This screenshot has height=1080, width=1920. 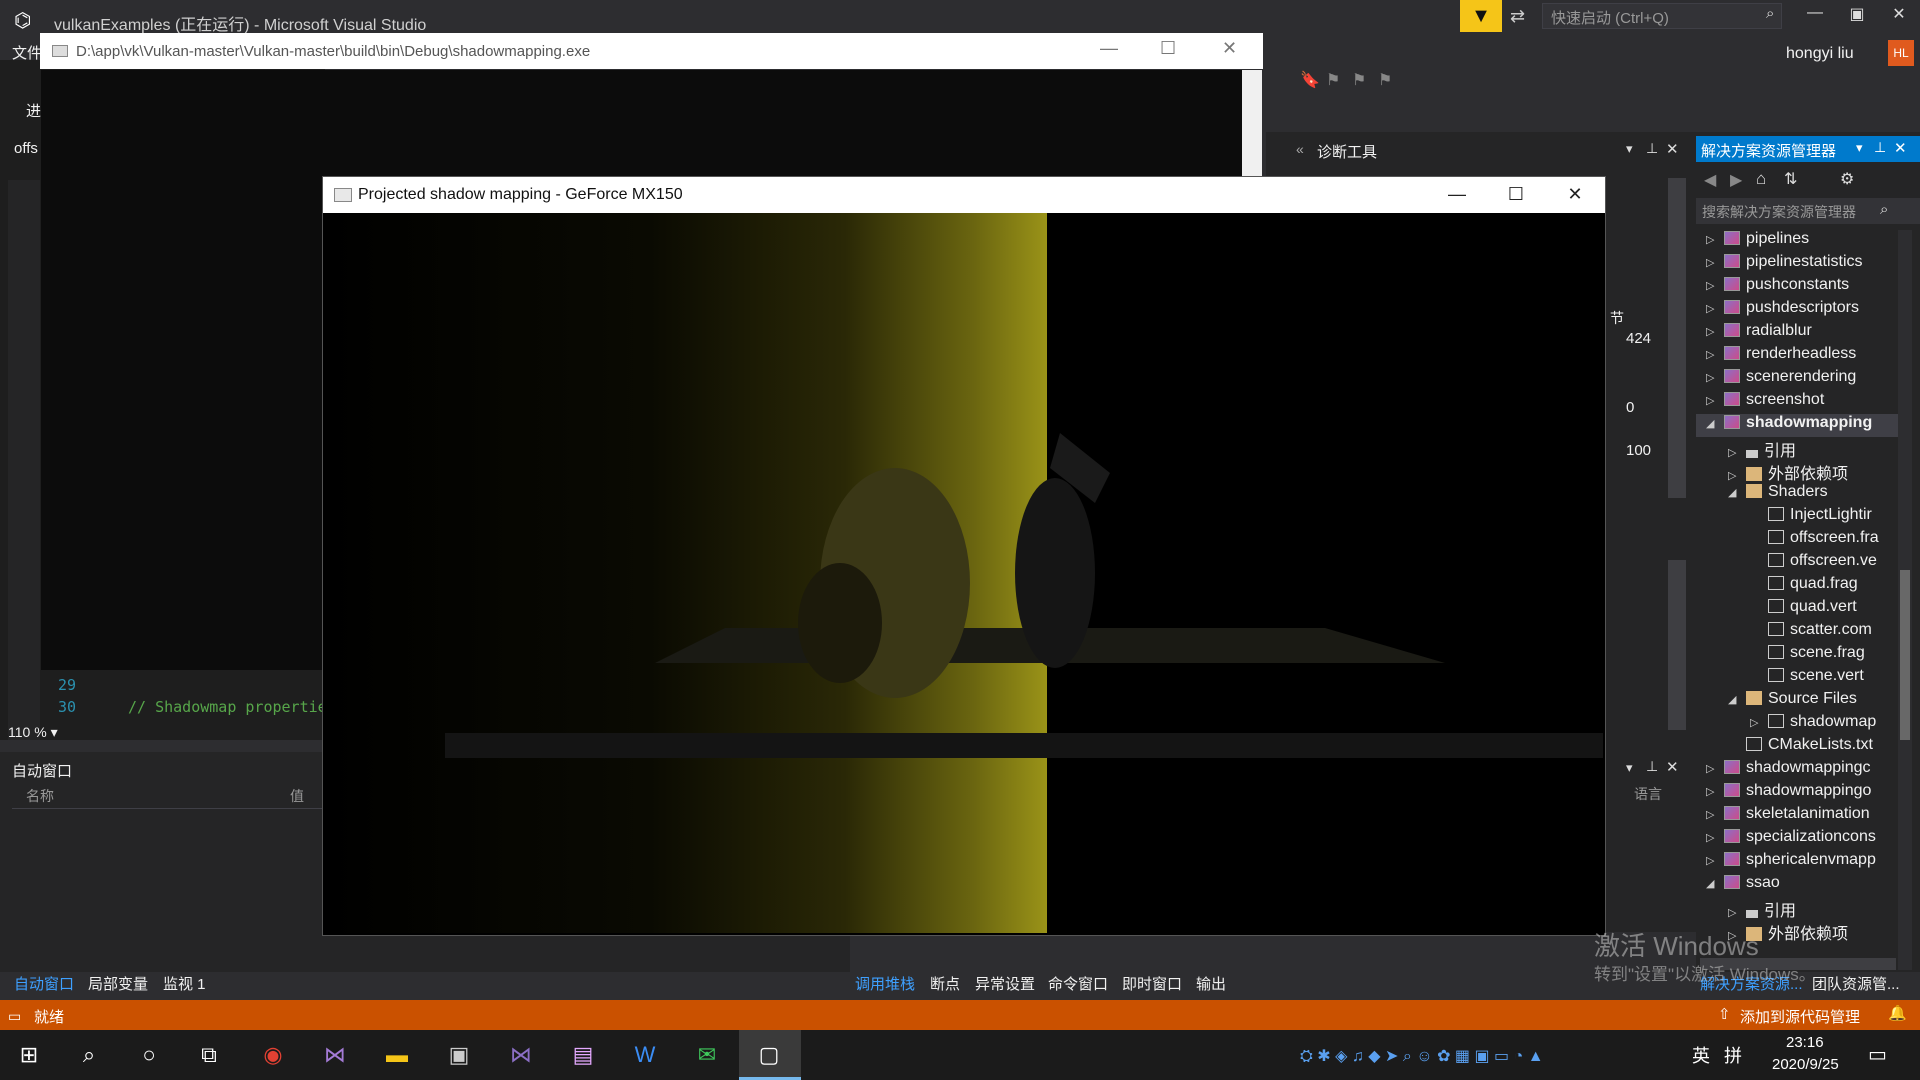 What do you see at coordinates (885, 983) in the screenshot?
I see `tab-call-stack: 调用堆栈` at bounding box center [885, 983].